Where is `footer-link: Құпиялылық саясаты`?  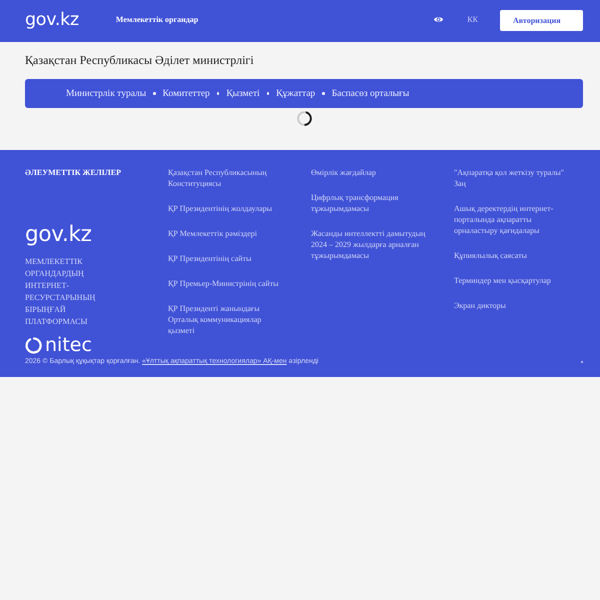 footer-link: Құпиялылық саясаты is located at coordinates (513, 255).